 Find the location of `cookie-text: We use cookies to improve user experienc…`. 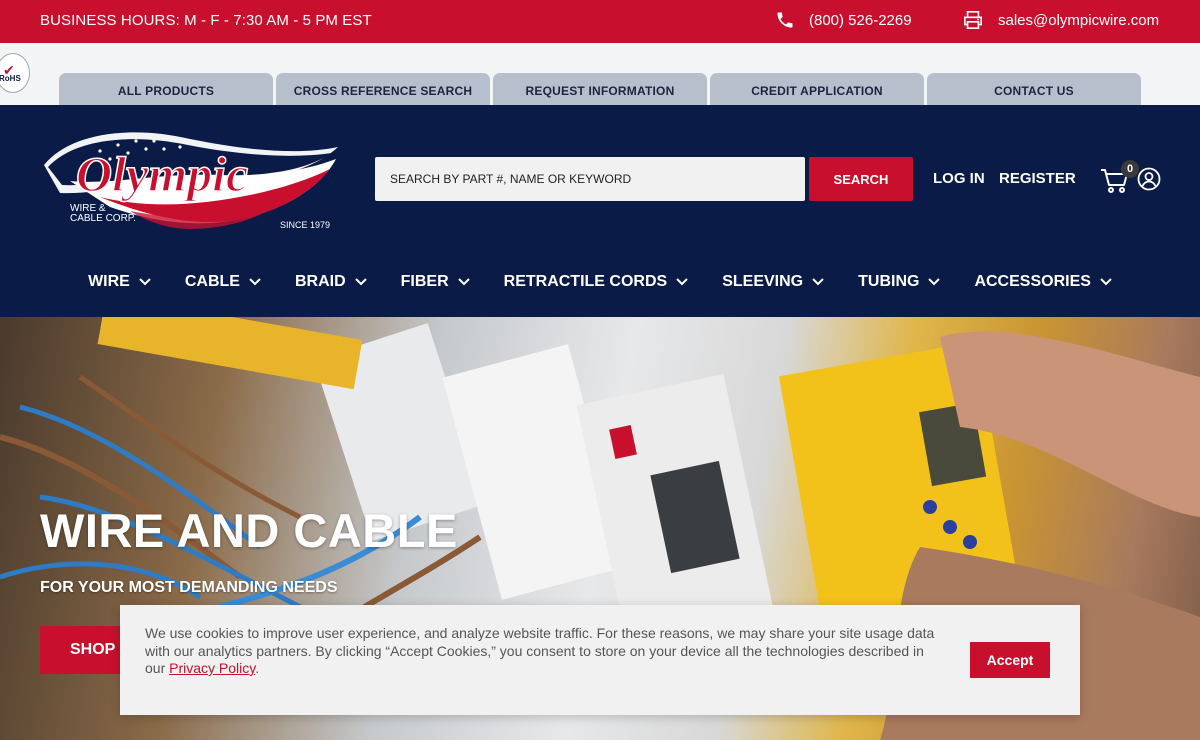

cookie-text: We use cookies to improve user experienc… is located at coordinates (540, 650).